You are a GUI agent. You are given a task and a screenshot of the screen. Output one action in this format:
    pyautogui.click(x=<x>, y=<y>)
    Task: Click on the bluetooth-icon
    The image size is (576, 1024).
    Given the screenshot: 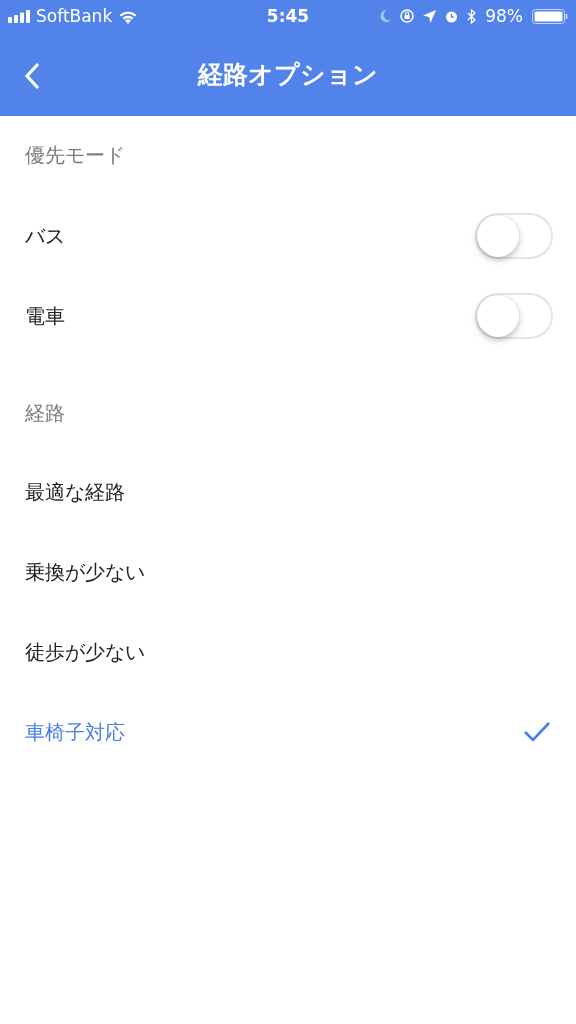 What is the action you would take?
    pyautogui.click(x=472, y=16)
    